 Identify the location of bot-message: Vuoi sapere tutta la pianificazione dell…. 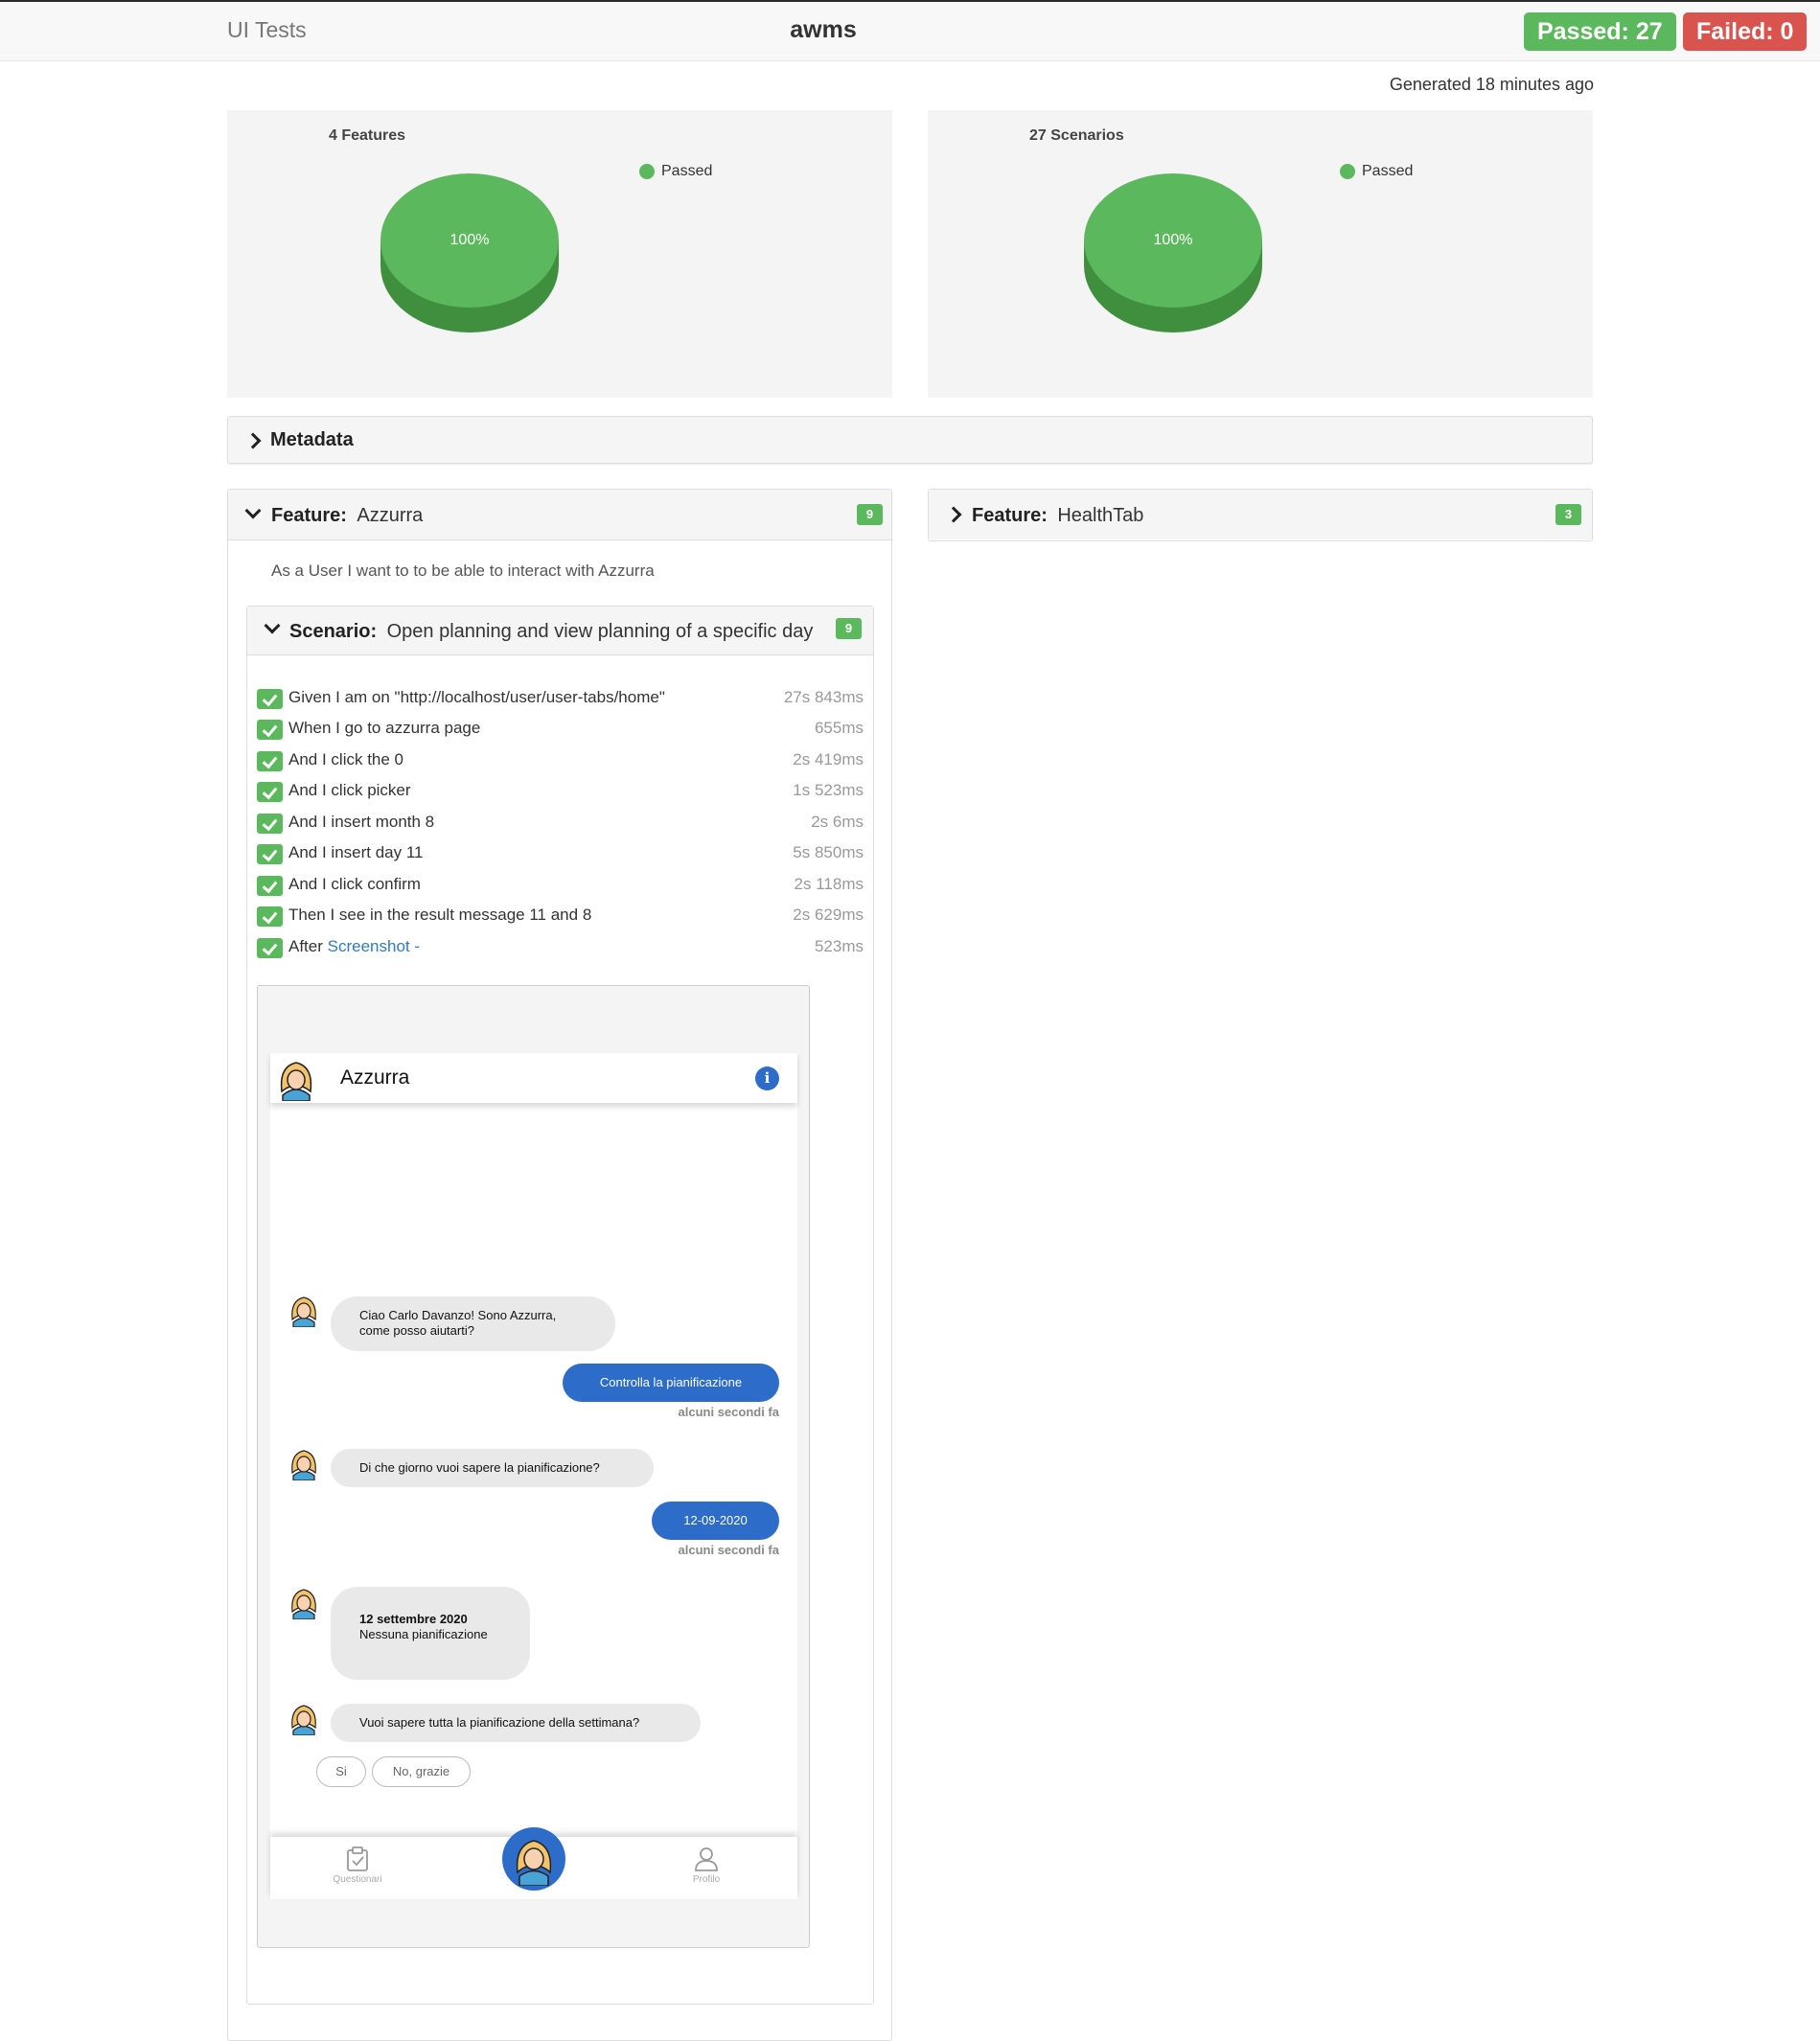
(516, 1723).